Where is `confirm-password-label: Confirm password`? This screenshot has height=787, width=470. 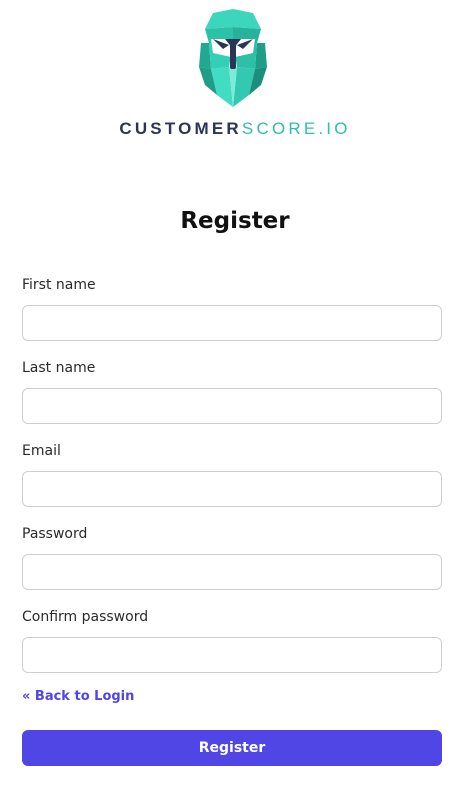 confirm-password-label: Confirm password is located at coordinates (85, 617).